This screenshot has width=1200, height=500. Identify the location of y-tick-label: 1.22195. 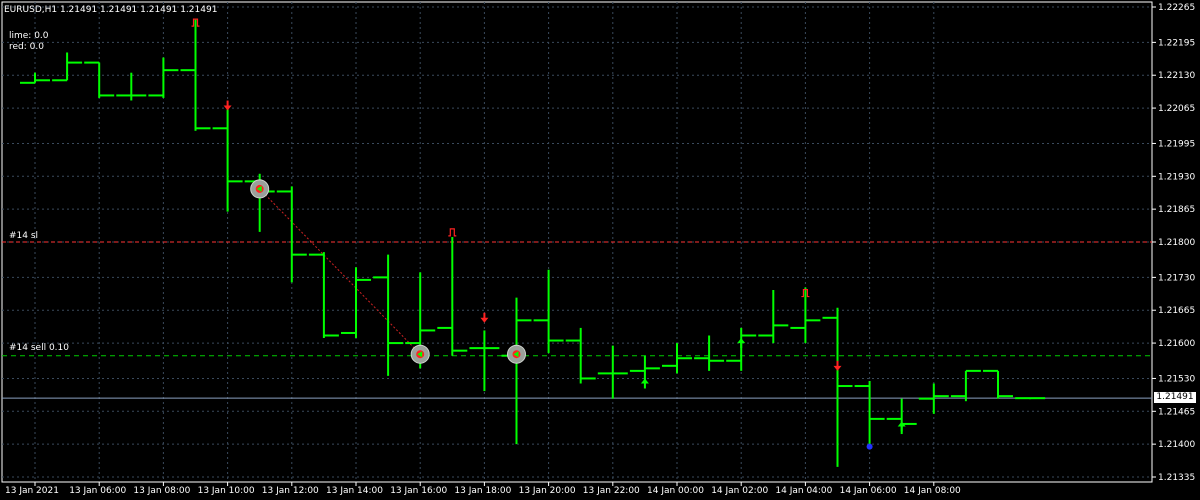
(1176, 43).